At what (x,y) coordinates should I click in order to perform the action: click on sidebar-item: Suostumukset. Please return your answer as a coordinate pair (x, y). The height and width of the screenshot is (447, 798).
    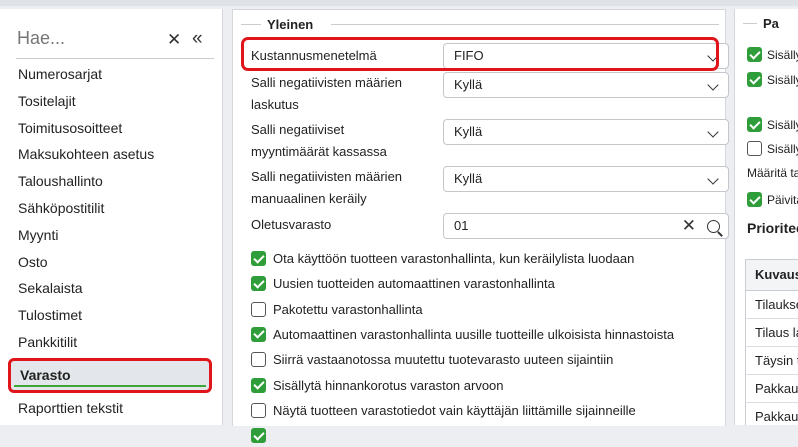
    Looking at the image, I should click on (111, 423).